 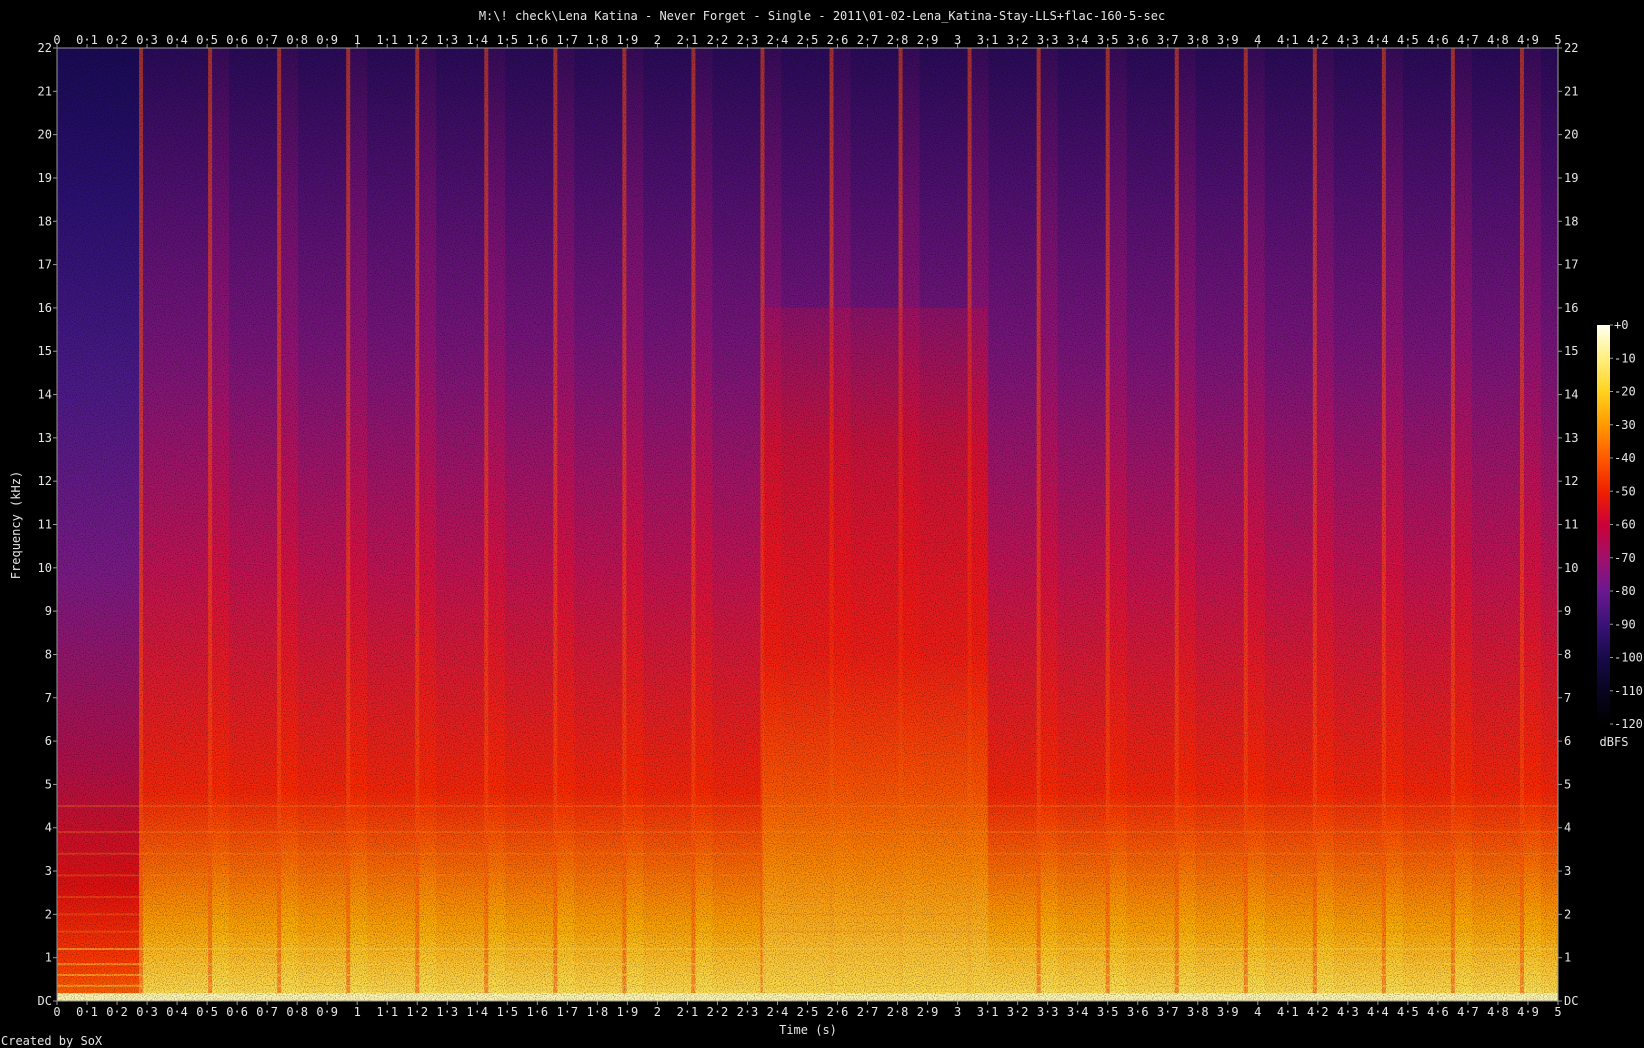 What do you see at coordinates (1048, 40) in the screenshot?
I see `x-tick-label: 3·3` at bounding box center [1048, 40].